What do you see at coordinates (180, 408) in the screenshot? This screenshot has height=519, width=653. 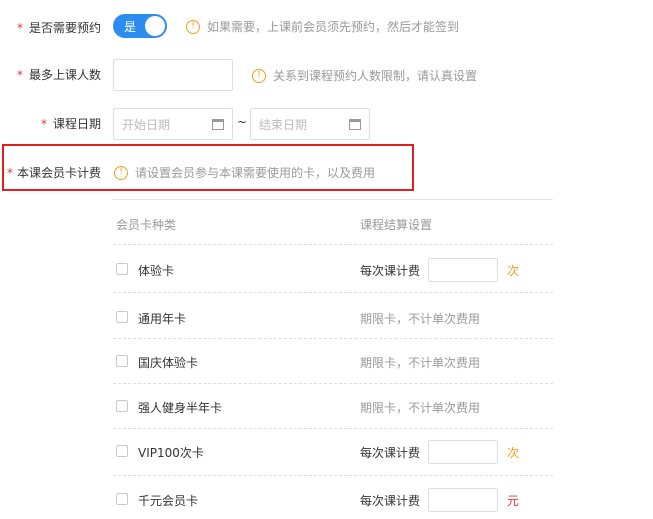 I see `card-name: 强人健身半年卡` at bounding box center [180, 408].